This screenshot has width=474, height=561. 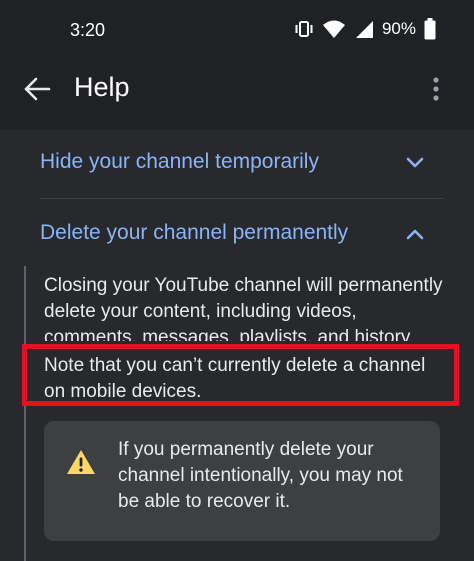 What do you see at coordinates (237, 30) in the screenshot?
I see `status-bar: 3:20 90%` at bounding box center [237, 30].